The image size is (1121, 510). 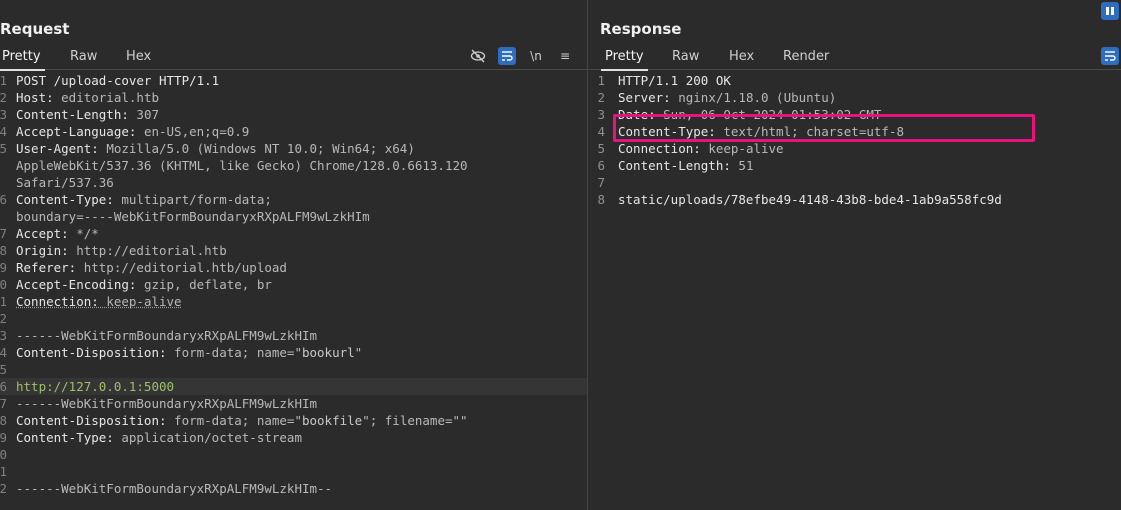 What do you see at coordinates (87, 97) in the screenshot?
I see `line-code: Host: editorial.htb` at bounding box center [87, 97].